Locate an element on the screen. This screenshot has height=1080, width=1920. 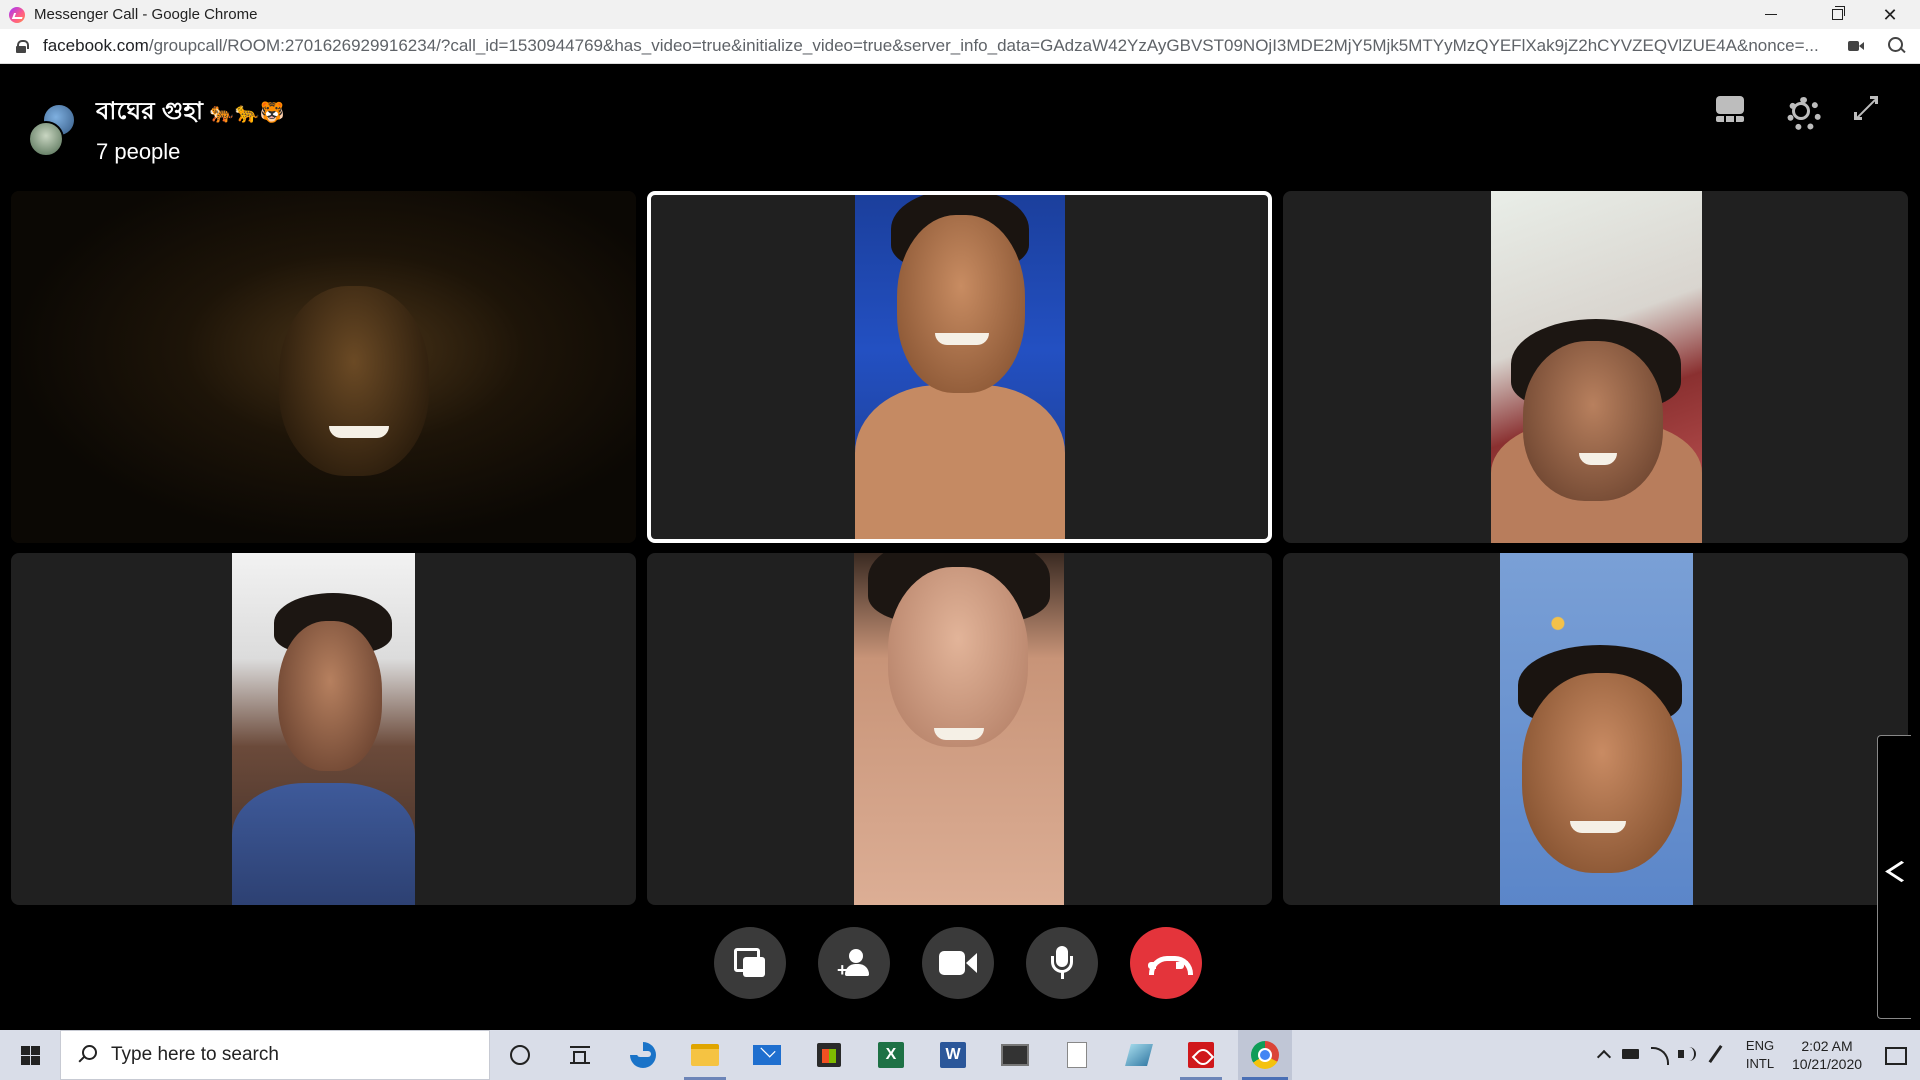
edge-icon is located at coordinates (643, 1055).